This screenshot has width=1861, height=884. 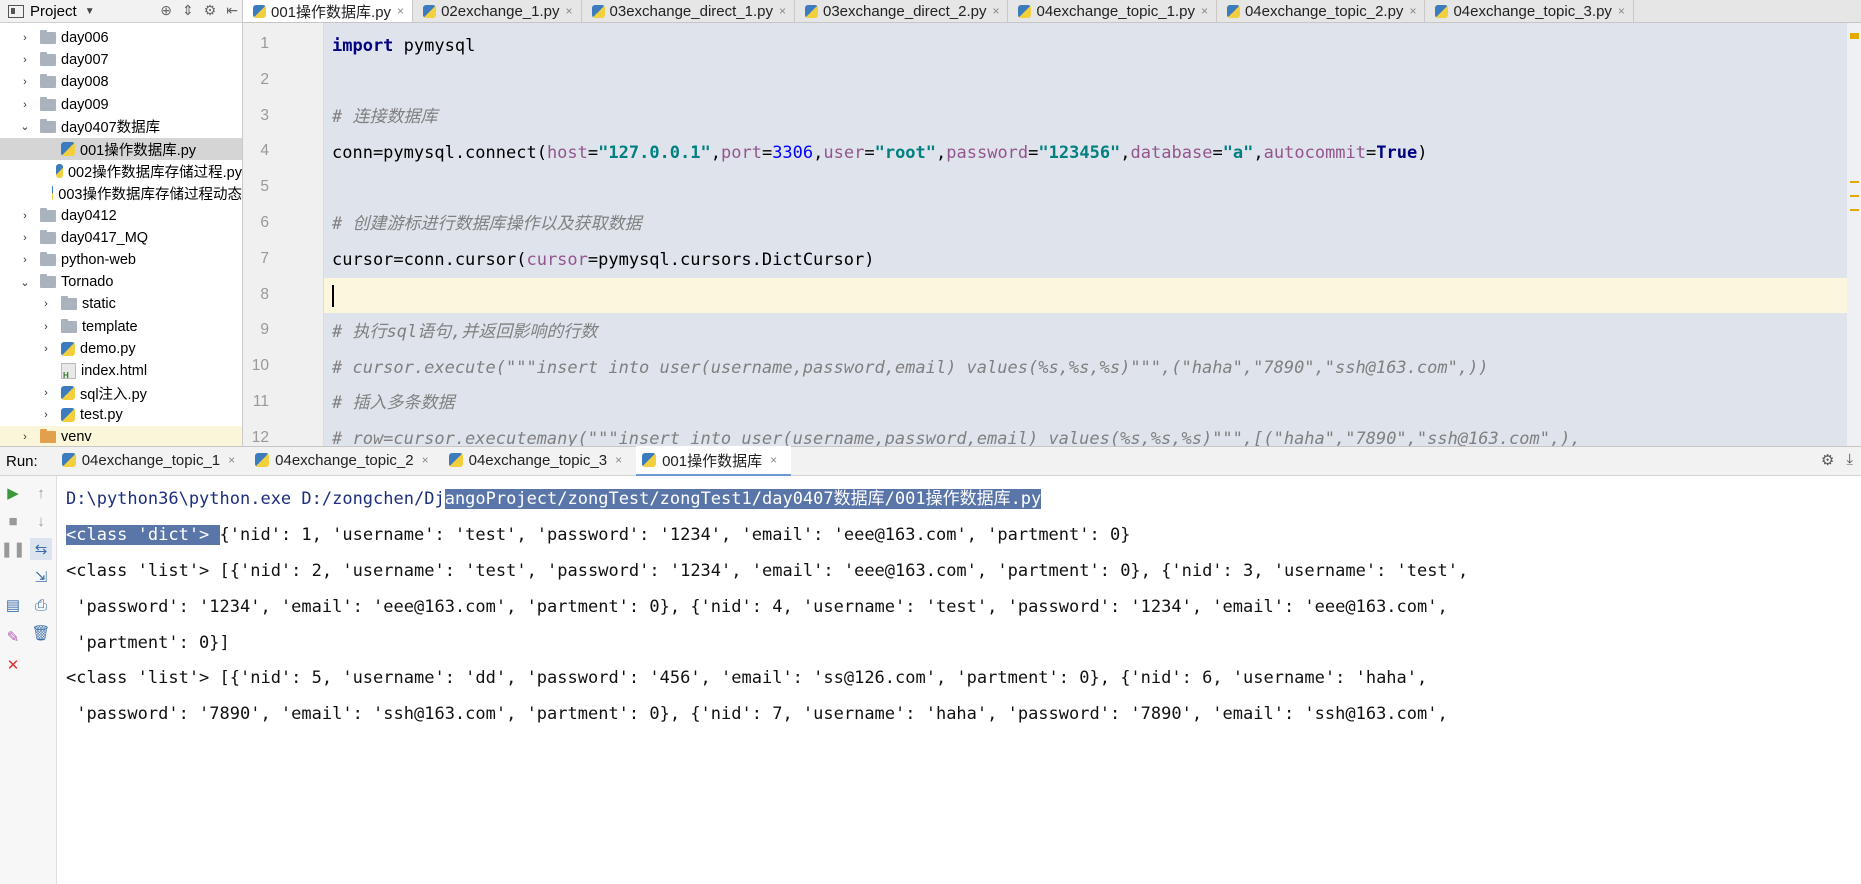 What do you see at coordinates (1854, 234) in the screenshot?
I see `error-stripe` at bounding box center [1854, 234].